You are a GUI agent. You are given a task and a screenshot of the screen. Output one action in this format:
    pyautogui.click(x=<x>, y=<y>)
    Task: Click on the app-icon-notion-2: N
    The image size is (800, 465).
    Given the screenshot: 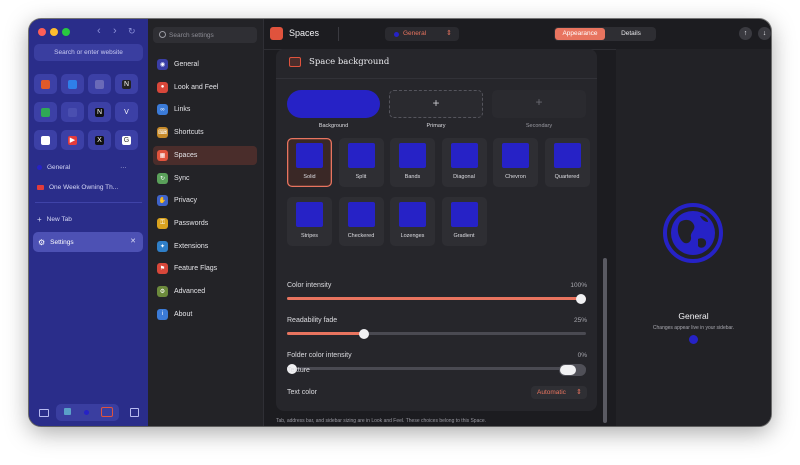 What is the action you would take?
    pyautogui.click(x=99, y=112)
    